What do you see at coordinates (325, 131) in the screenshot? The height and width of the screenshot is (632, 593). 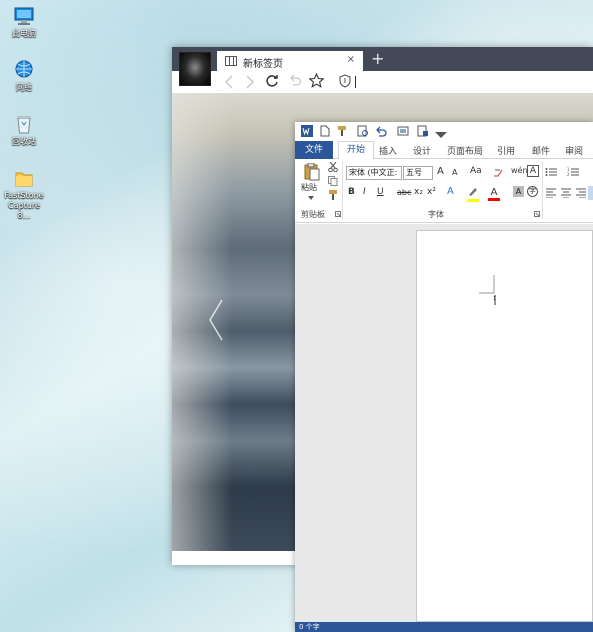 I see `new-document-icon` at bounding box center [325, 131].